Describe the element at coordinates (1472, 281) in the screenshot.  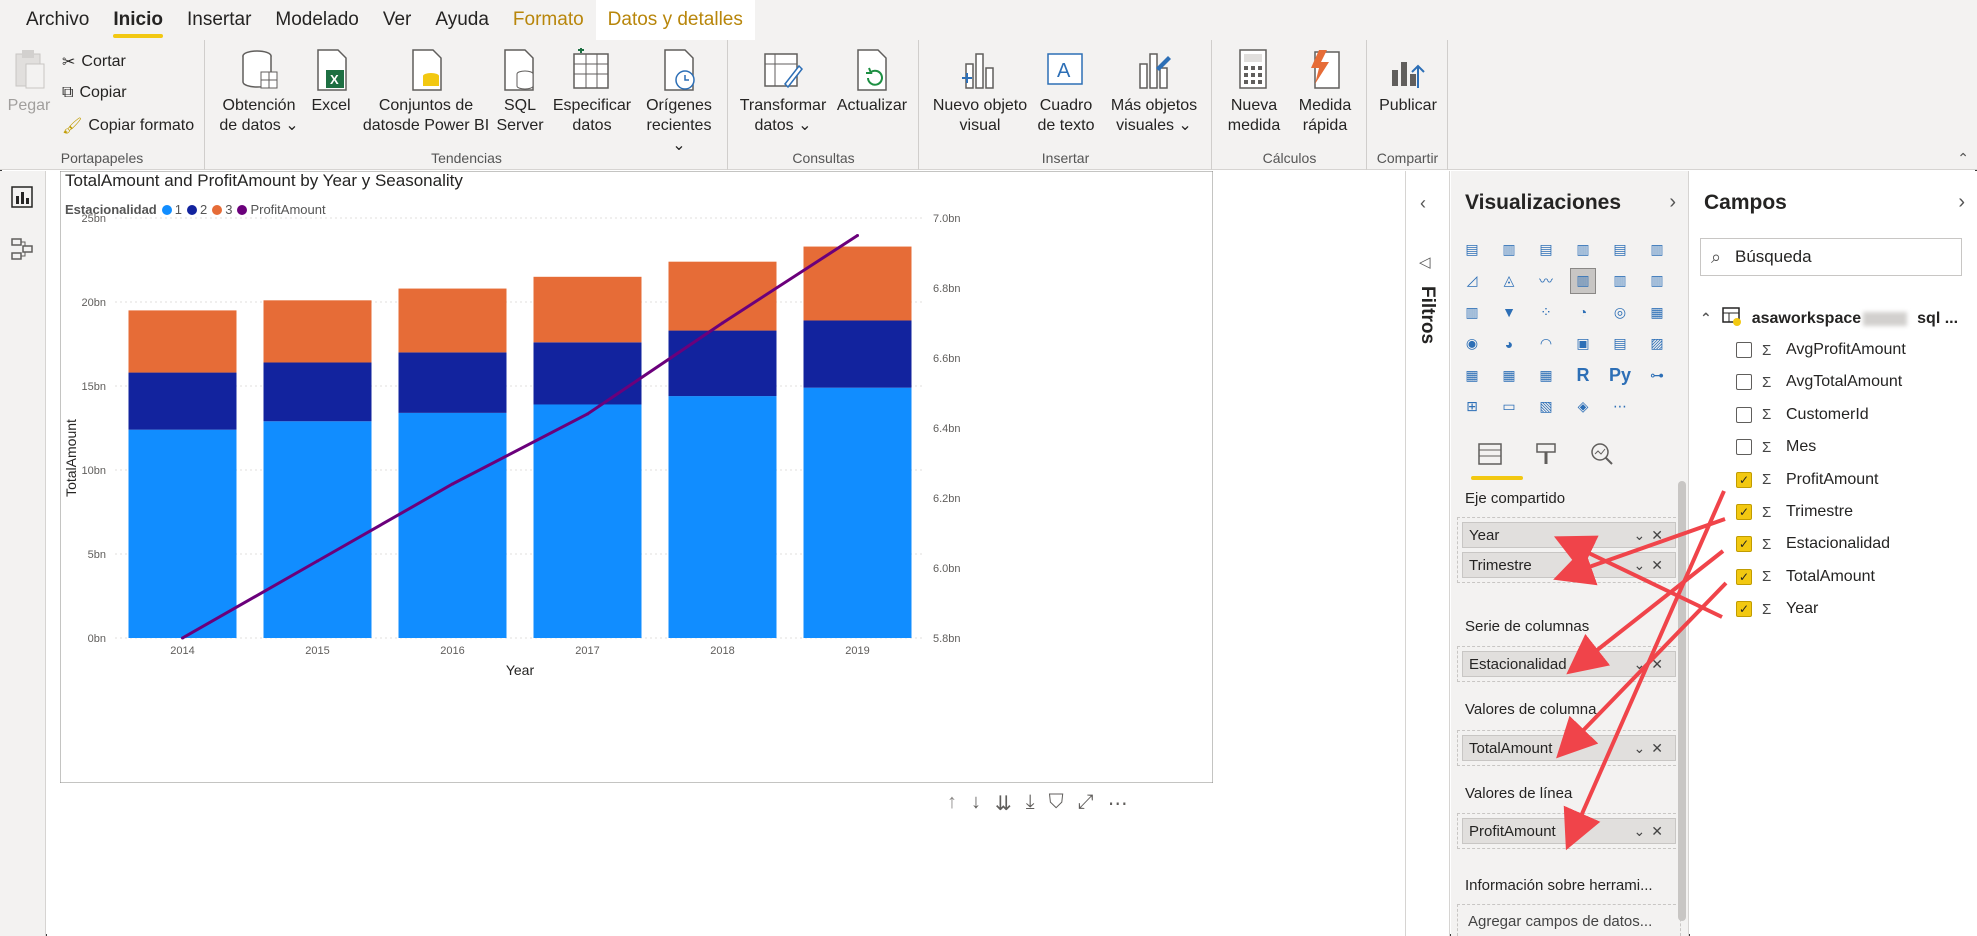
I see `viz-type-icon: ◿` at that location.